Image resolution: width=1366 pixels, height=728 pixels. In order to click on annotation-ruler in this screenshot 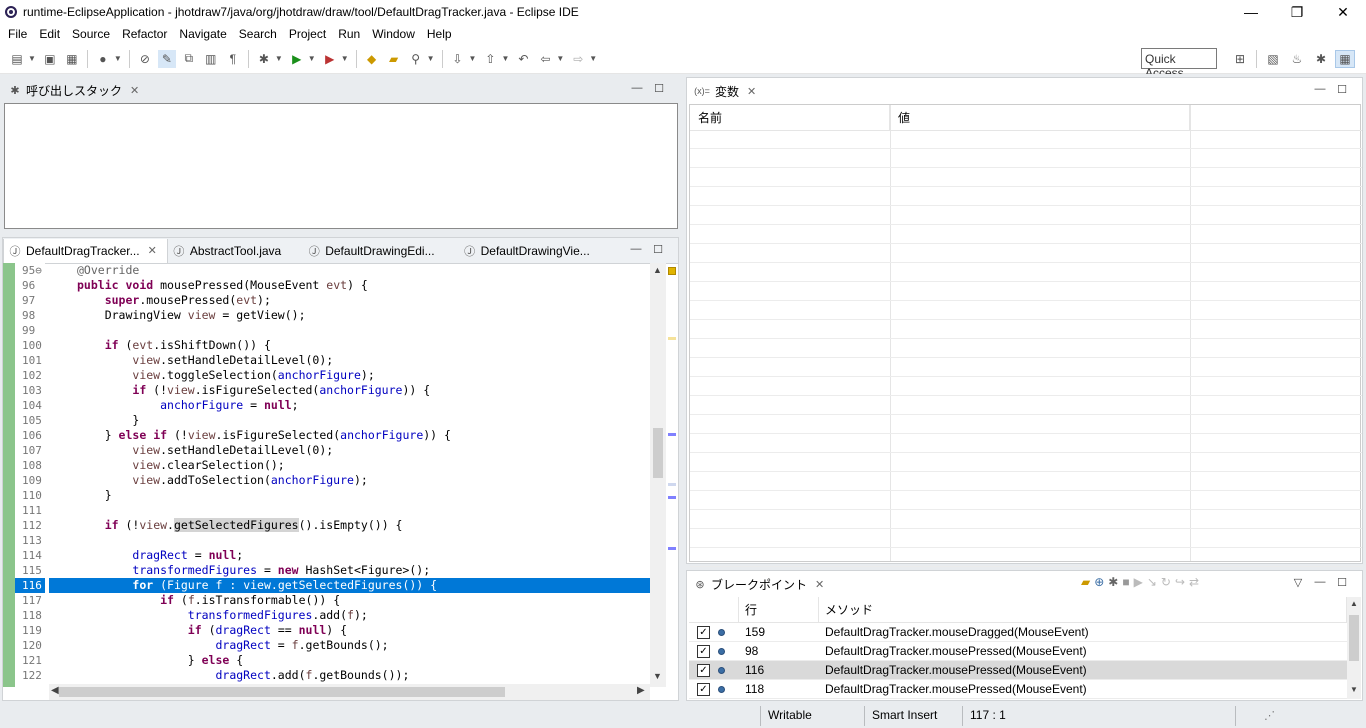, I will do `click(9, 475)`.